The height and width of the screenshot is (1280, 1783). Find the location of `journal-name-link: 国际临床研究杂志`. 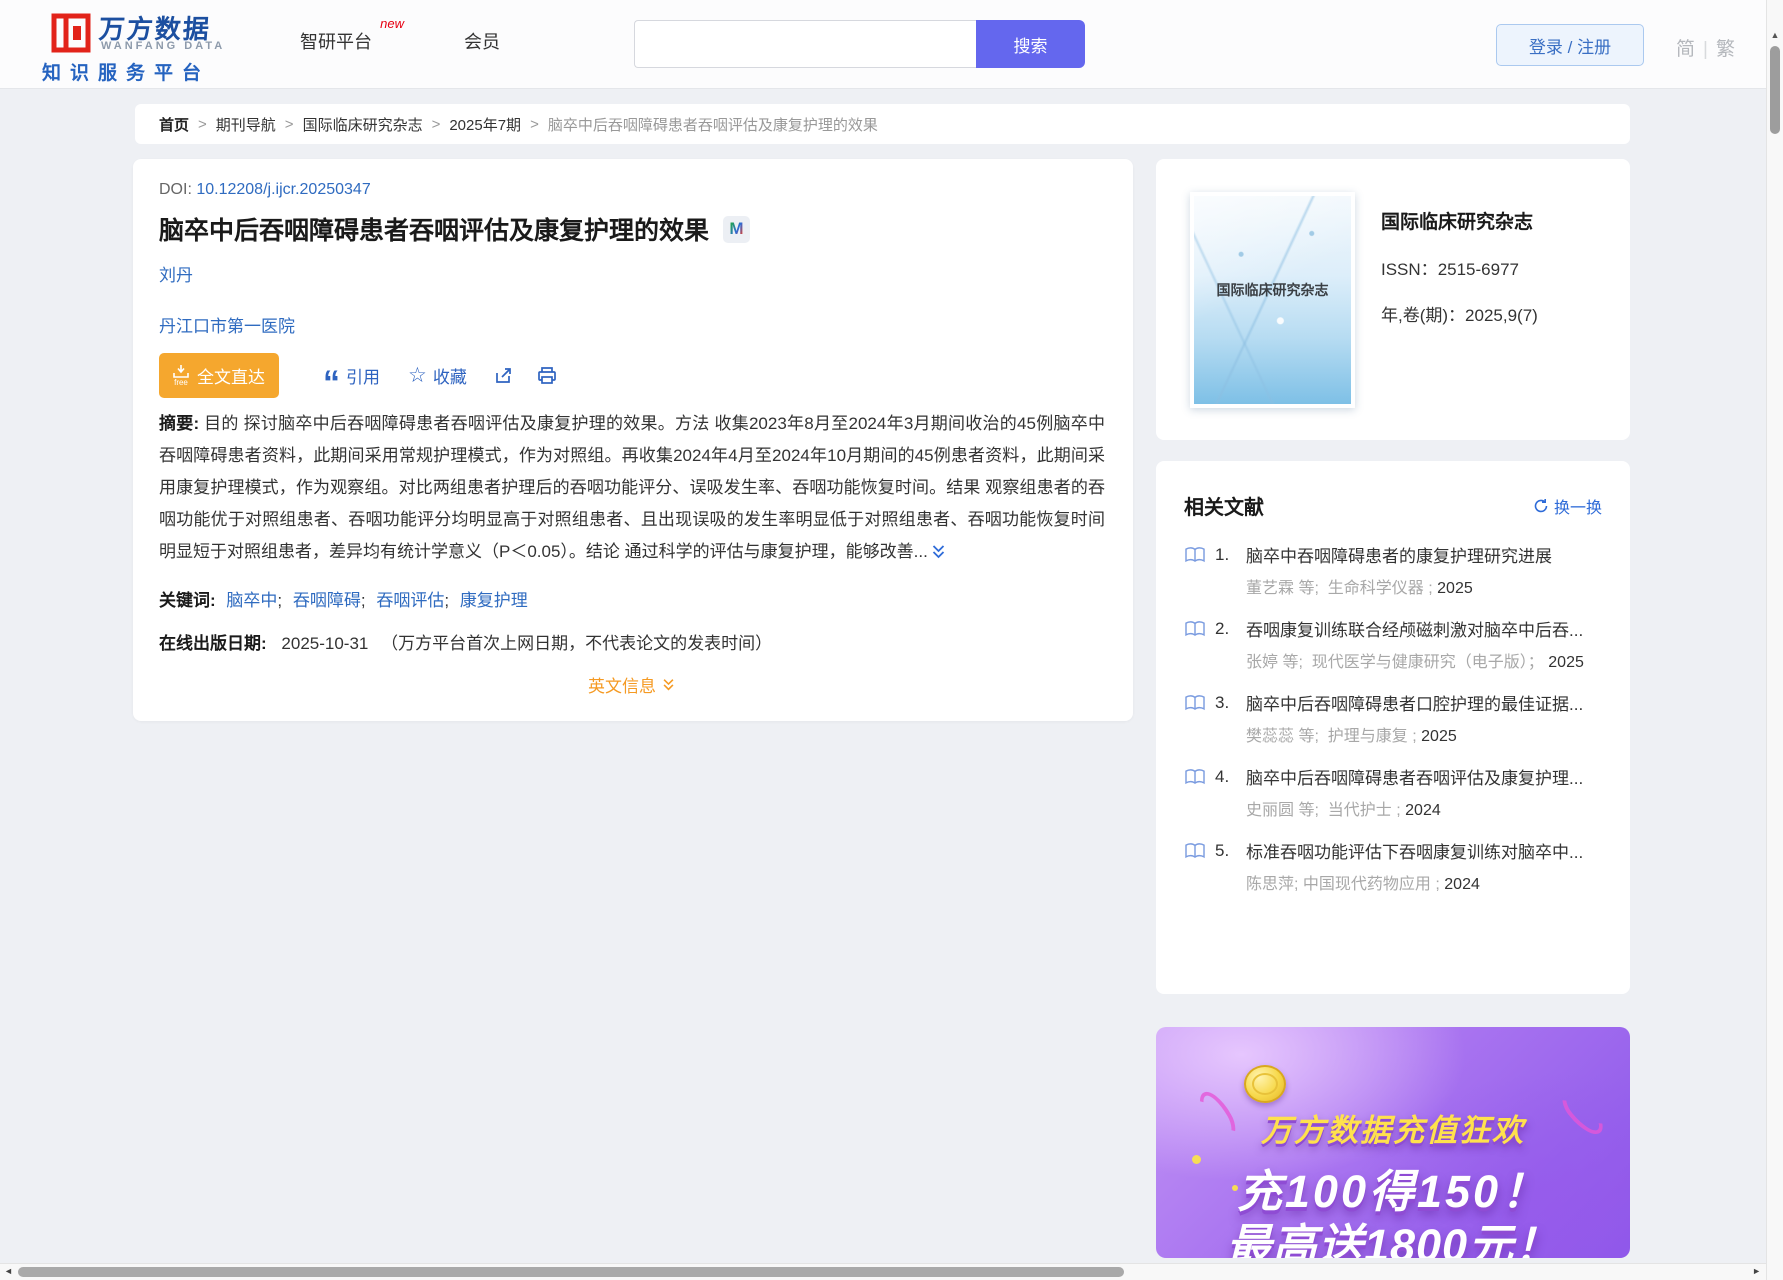

journal-name-link: 国际临床研究杂志 is located at coordinates (1496, 220).